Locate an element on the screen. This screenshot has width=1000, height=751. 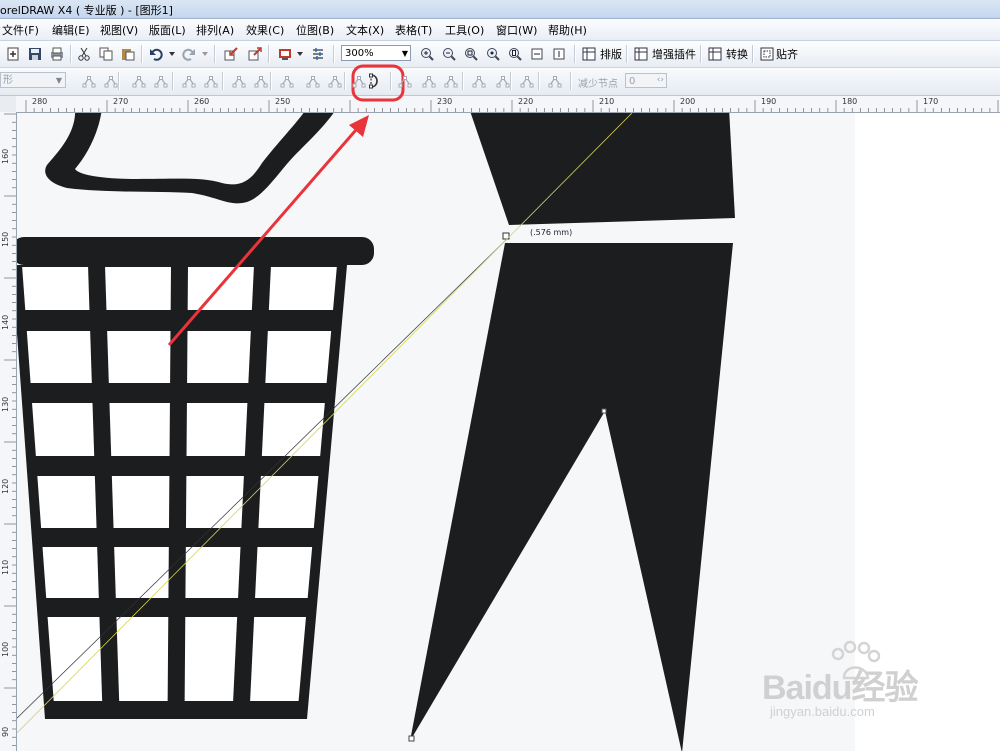
rotate-nodes-button is located at coordinates (429, 81).